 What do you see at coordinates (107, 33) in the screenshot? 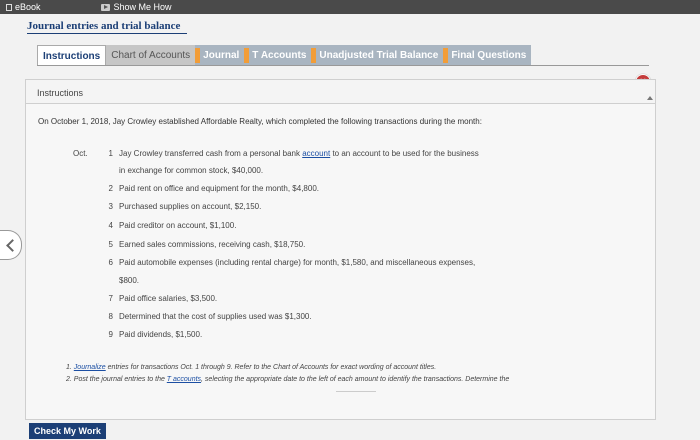
I see `title-underline` at bounding box center [107, 33].